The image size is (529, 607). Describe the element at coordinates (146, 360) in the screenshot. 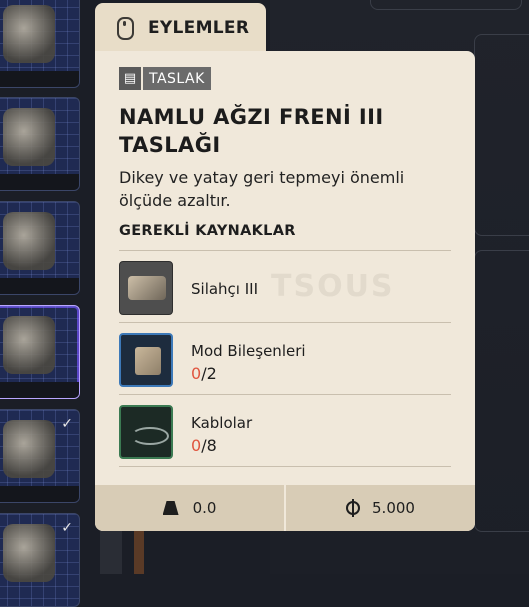

I see `mod-components-icon` at that location.